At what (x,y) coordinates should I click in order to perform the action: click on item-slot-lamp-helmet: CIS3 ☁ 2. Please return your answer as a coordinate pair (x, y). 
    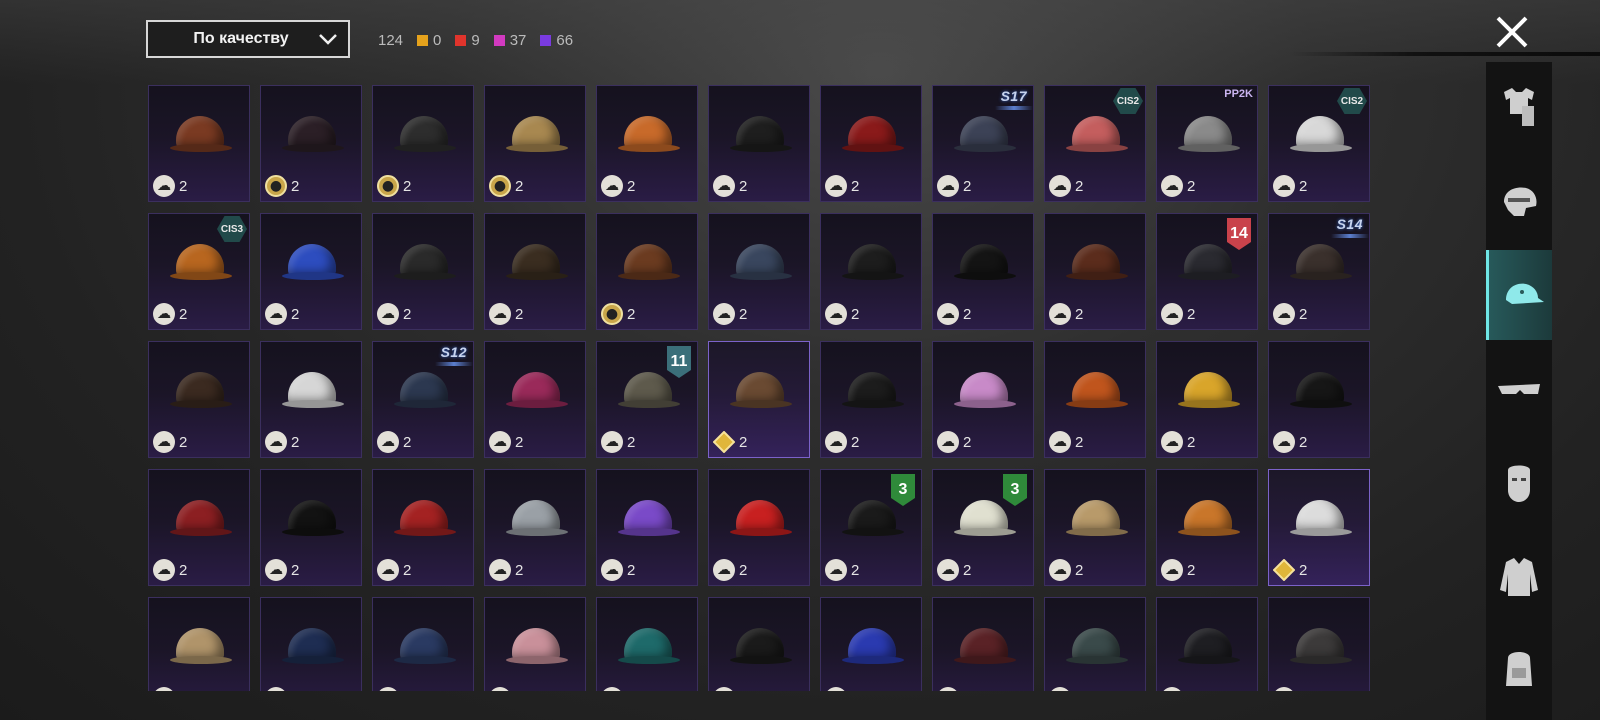
    Looking at the image, I should click on (199, 271).